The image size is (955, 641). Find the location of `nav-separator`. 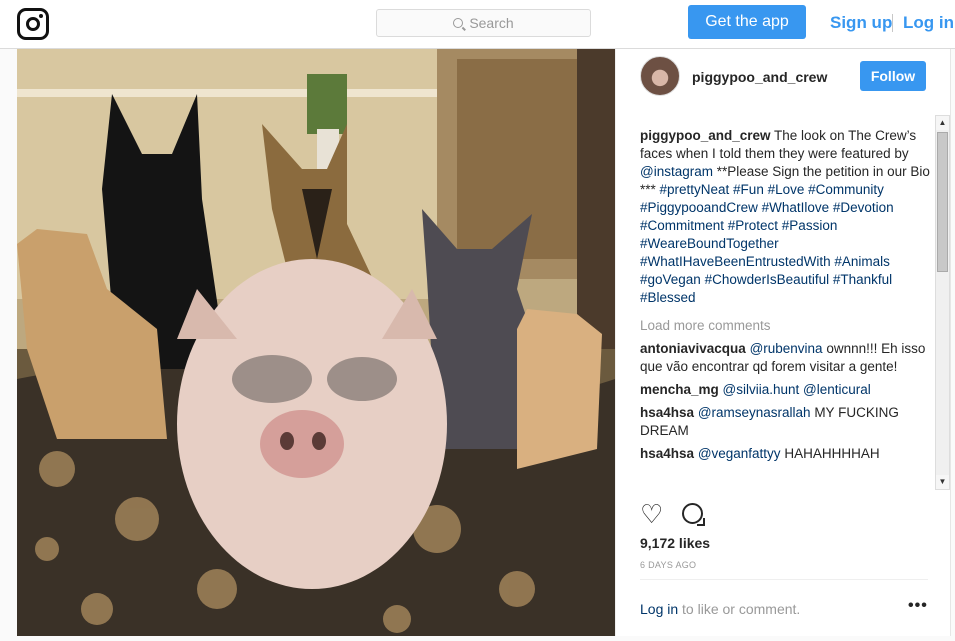

nav-separator is located at coordinates (892, 23).